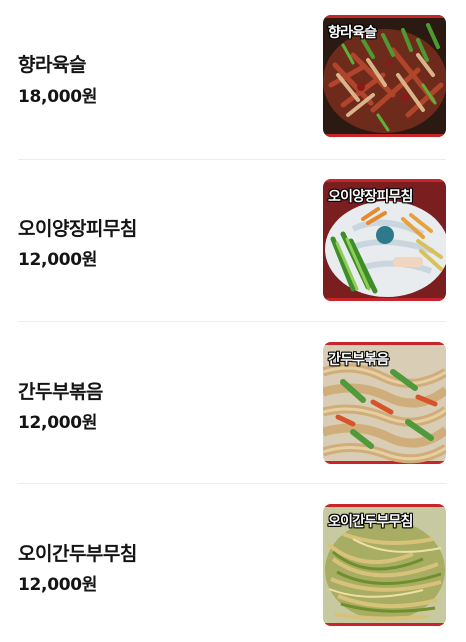 The width and height of the screenshot is (466, 642). Describe the element at coordinates (370, 522) in the screenshot. I see `photo-caption: 오이간두부무침` at that location.